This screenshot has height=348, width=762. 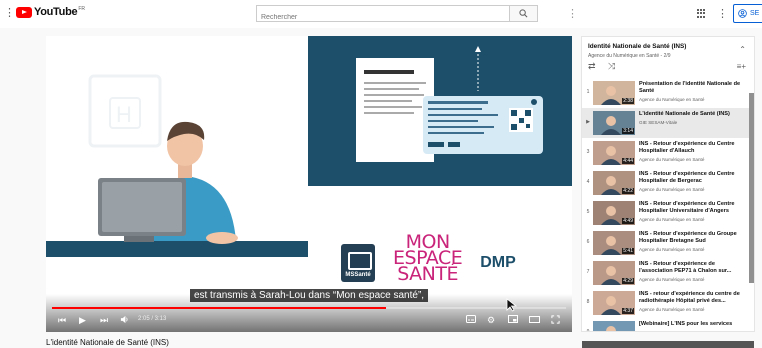 I want to click on playlist-item-duration: 4:49, so click(x=628, y=221).